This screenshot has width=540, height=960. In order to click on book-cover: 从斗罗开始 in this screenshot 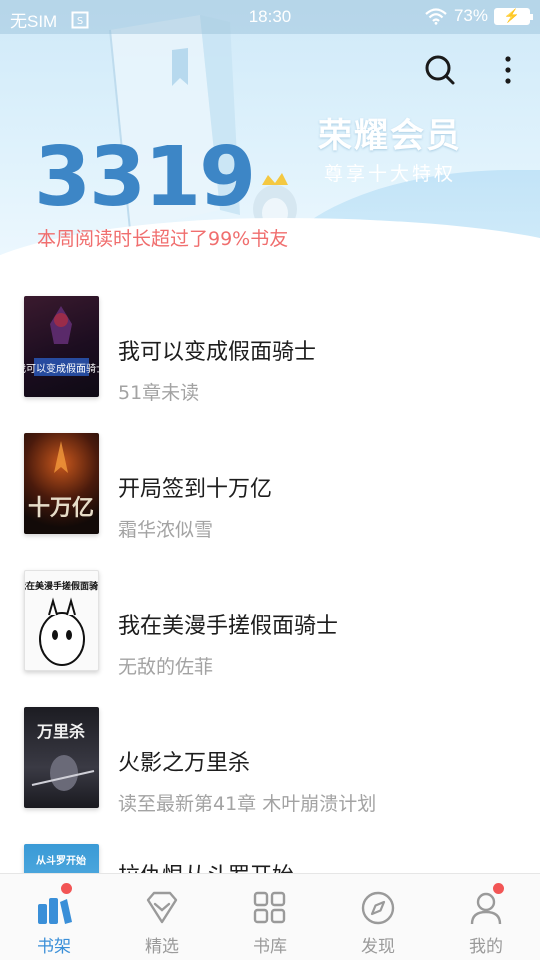, I will do `click(61, 858)`.